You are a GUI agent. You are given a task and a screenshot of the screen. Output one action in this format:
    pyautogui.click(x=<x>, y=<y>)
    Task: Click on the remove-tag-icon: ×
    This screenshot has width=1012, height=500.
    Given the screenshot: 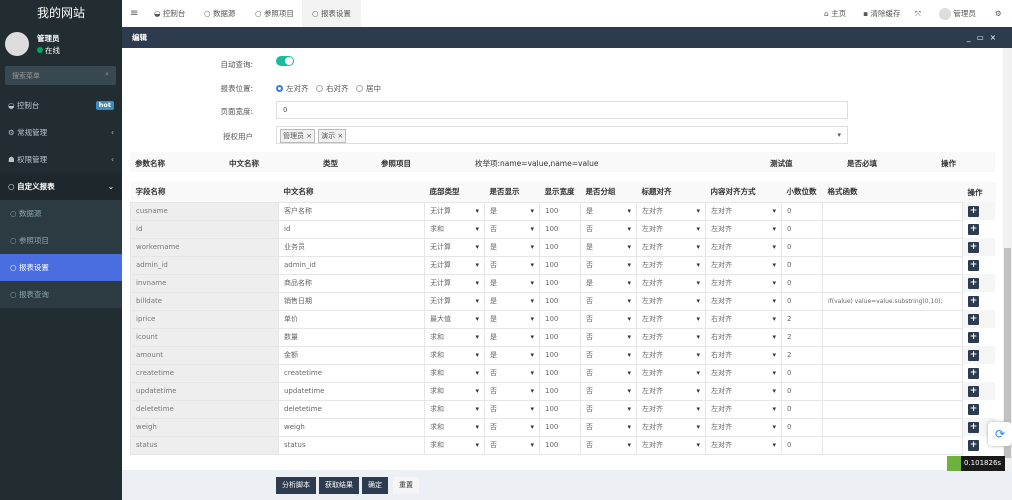 What is the action you would take?
    pyautogui.click(x=309, y=136)
    